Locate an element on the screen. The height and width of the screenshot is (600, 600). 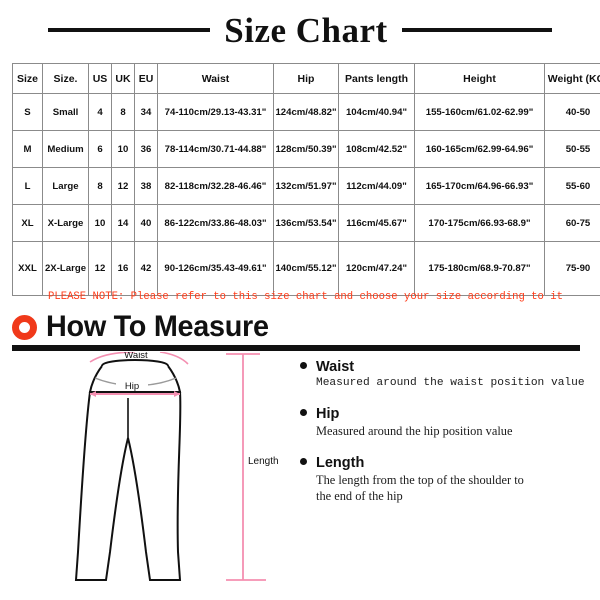
title-rule-right is located at coordinates (476, 30).